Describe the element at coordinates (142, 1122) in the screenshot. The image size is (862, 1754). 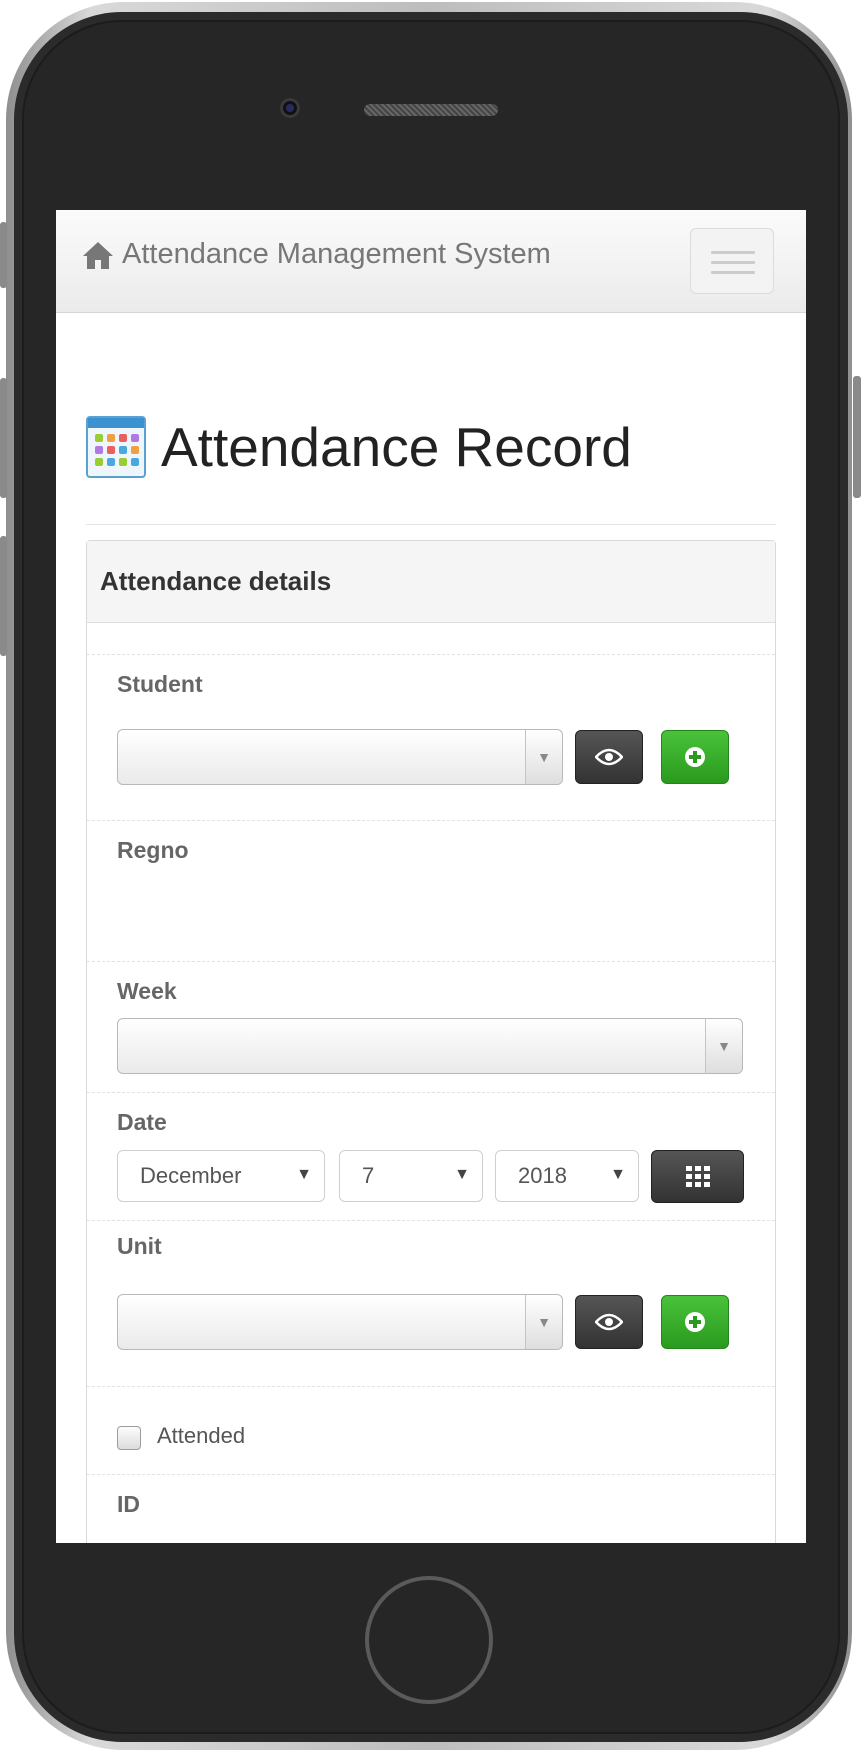
I see `date-label: Date` at that location.